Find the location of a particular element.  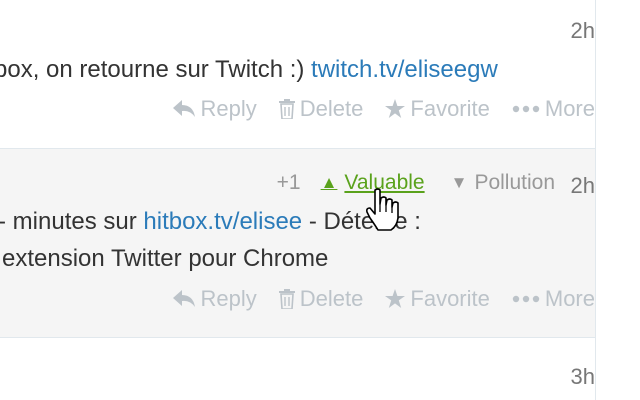

tweet-text-fragment: box, on retourne sur Twitch :) is located at coordinates (156, 69).